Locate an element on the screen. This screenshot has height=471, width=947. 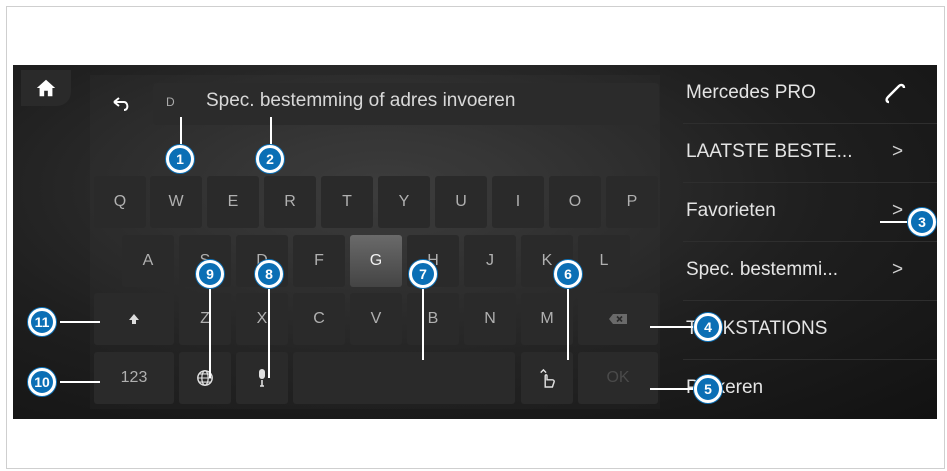
menu-item-special-destinations: Spec. bestemmi... > is located at coordinates (810, 271).